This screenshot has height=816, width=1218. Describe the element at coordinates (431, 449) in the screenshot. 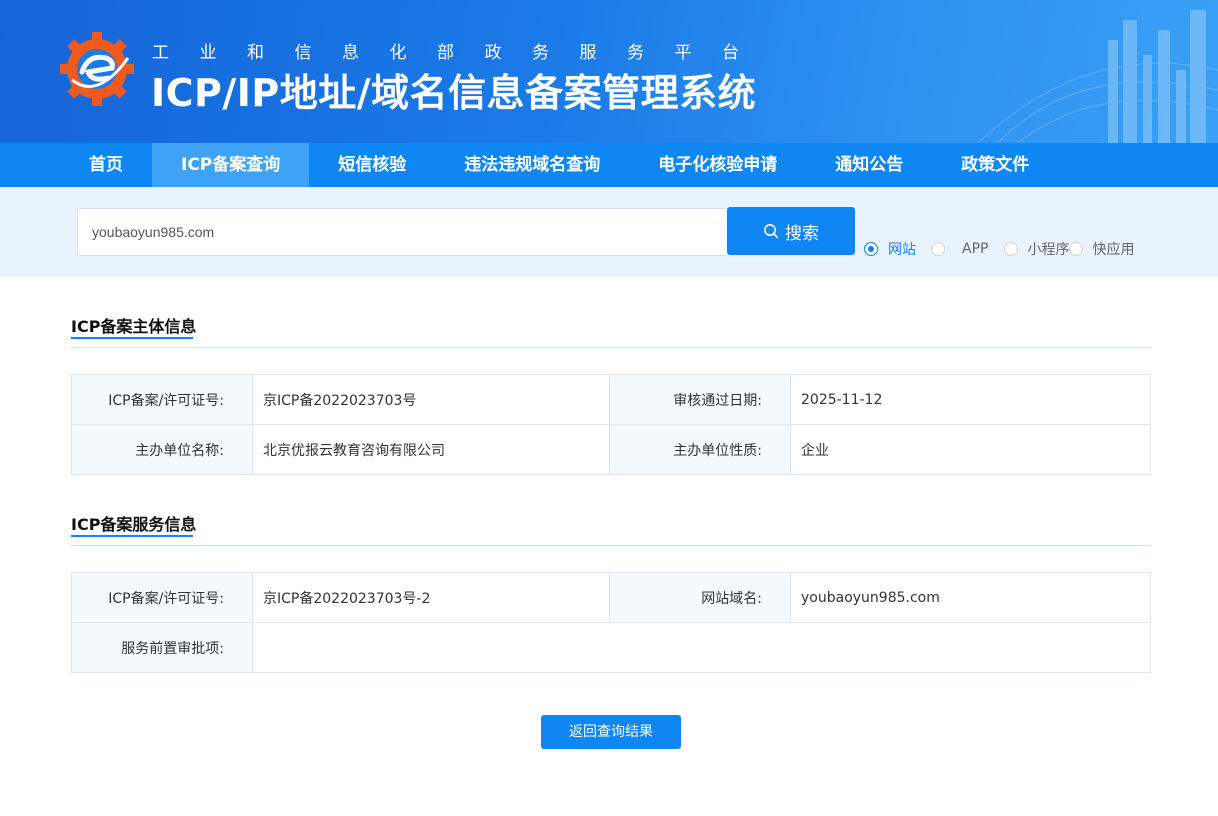

I see `org-name-value: 北京优报云教育咨询有限公司` at that location.